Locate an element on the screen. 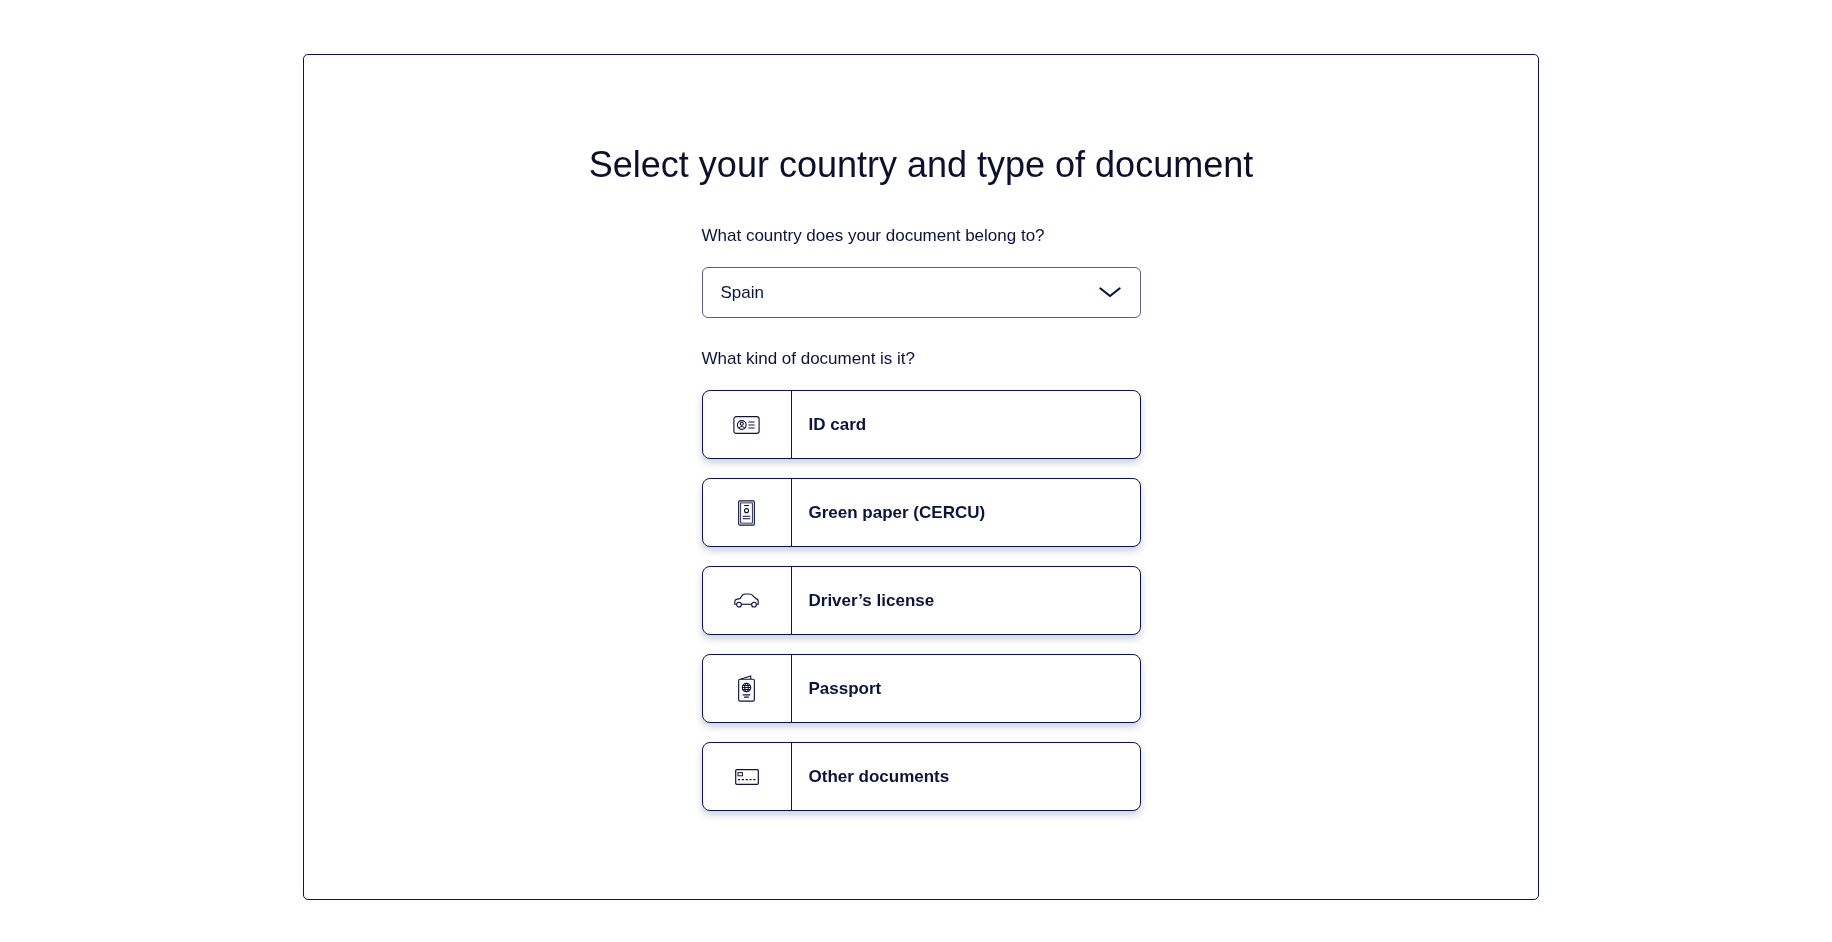 The image size is (1832, 942). country-dropdown: Spain is located at coordinates (921, 292).